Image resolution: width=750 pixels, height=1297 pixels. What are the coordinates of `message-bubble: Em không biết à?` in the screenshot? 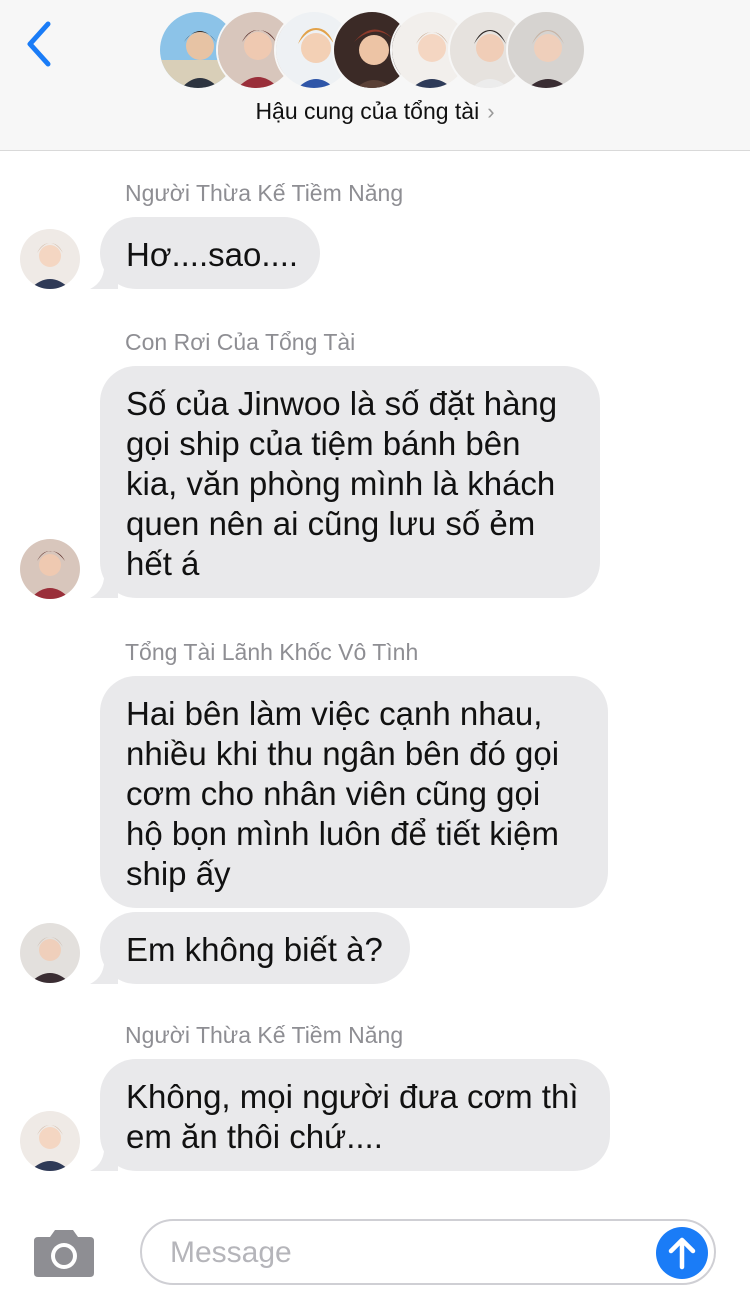 It's located at (250, 948).